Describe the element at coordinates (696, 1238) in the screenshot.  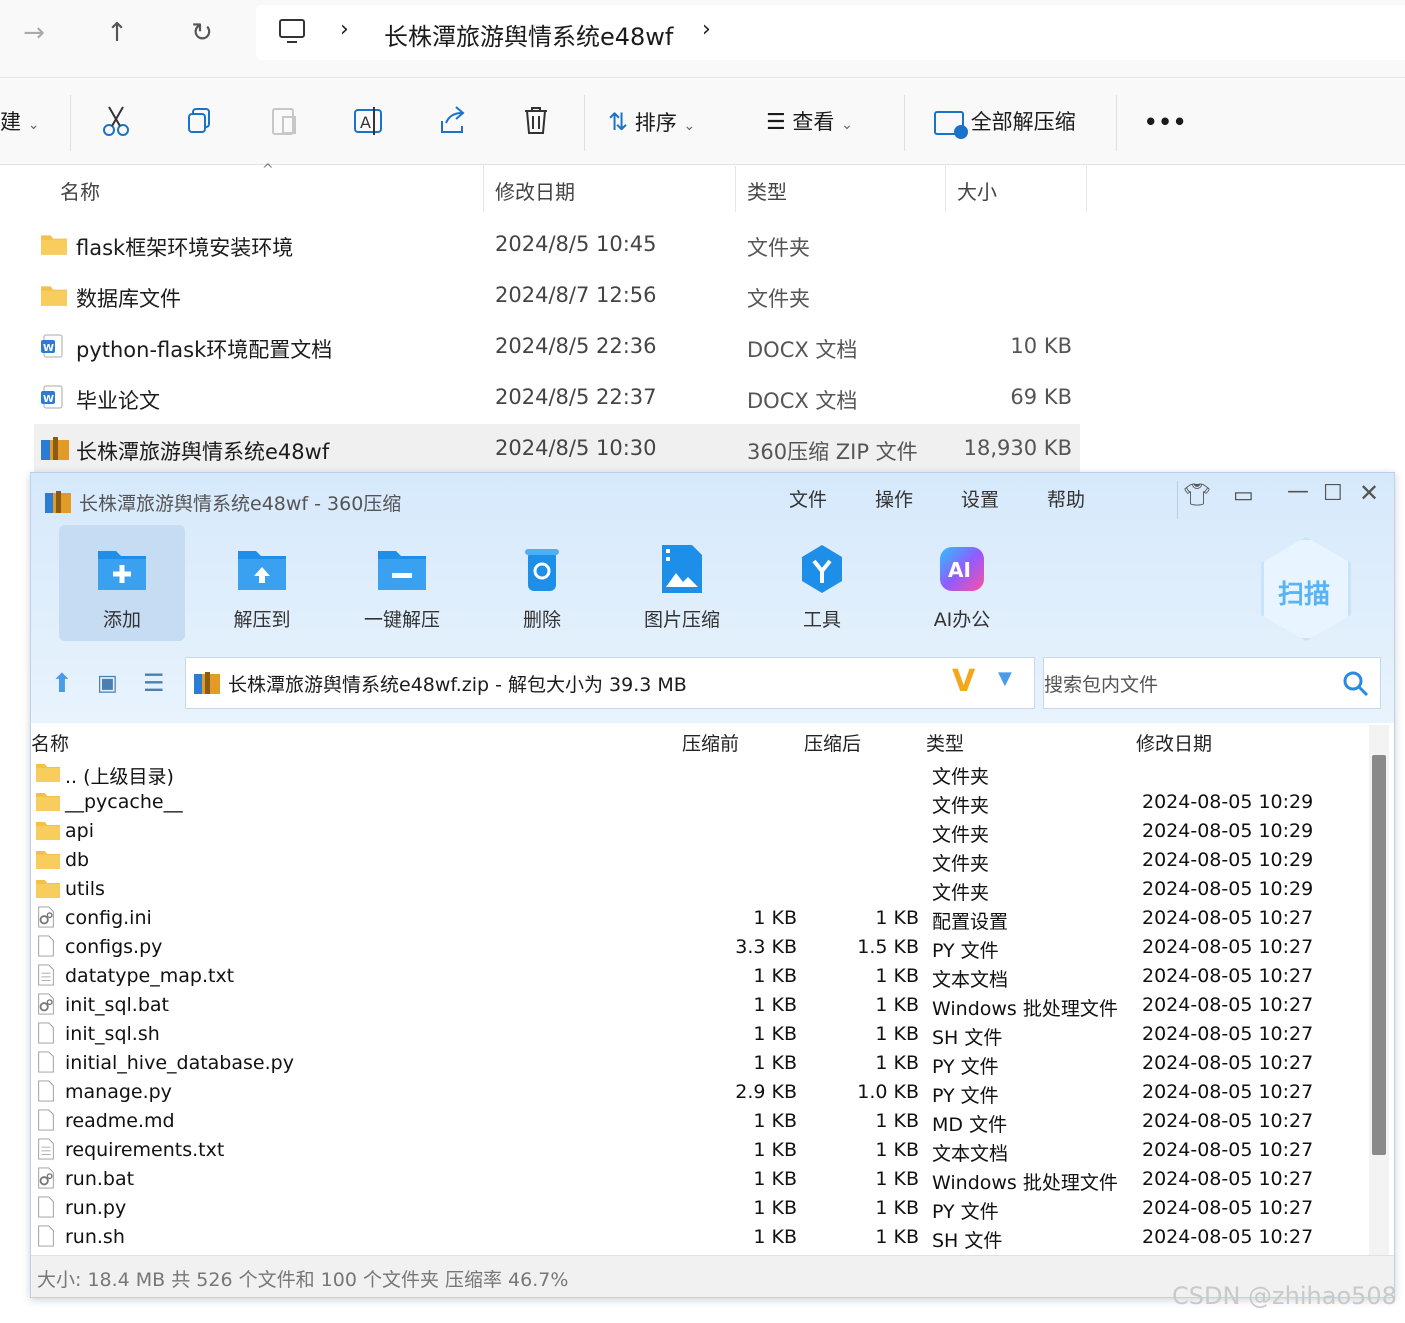
I see `archive-row: run.sh 1 KB 1 KB SH 文件 2024-08-05 10:27` at that location.